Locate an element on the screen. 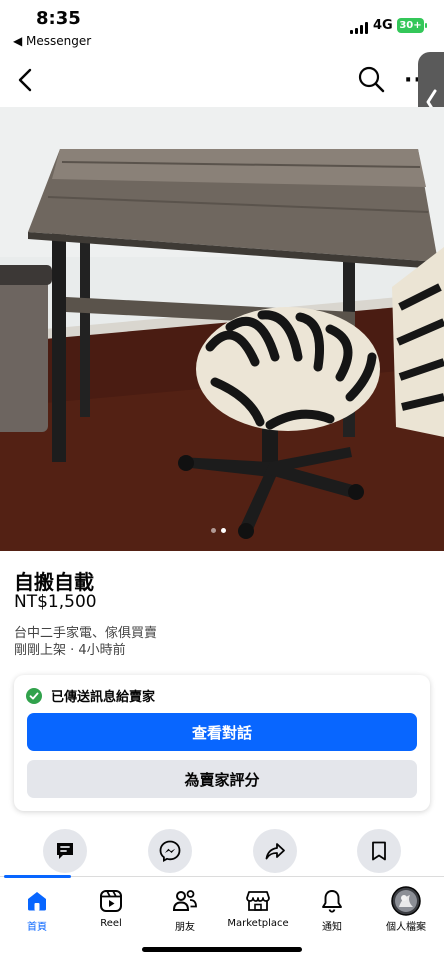 This screenshot has height=960, width=444. battery-level: 30+ is located at coordinates (410, 25).